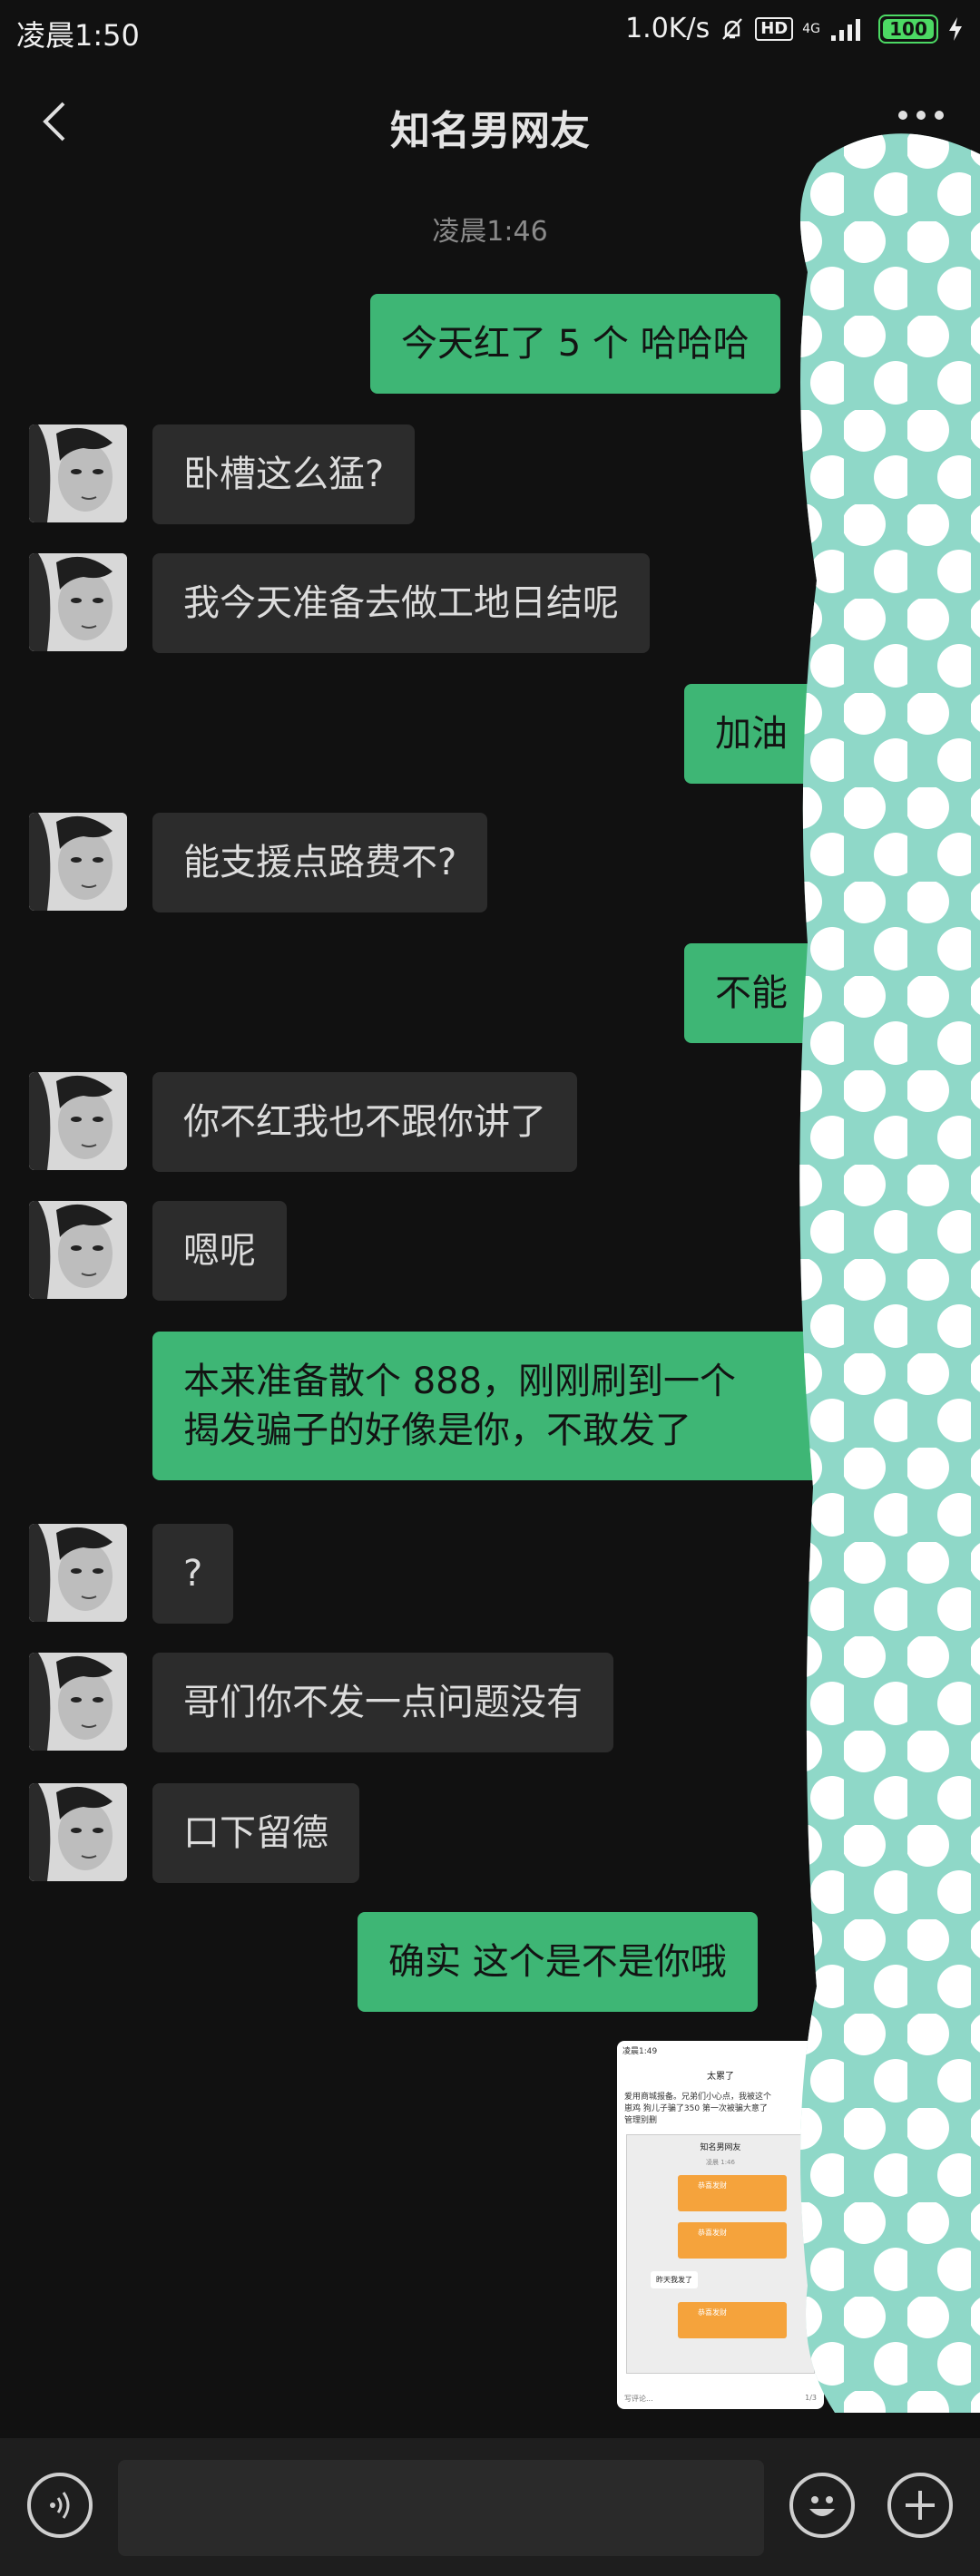 The width and height of the screenshot is (980, 2576). Describe the element at coordinates (955, 28) in the screenshot. I see `charging-icon` at that location.